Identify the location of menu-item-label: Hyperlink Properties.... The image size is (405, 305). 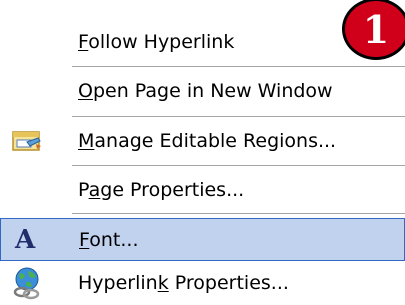
(183, 282).